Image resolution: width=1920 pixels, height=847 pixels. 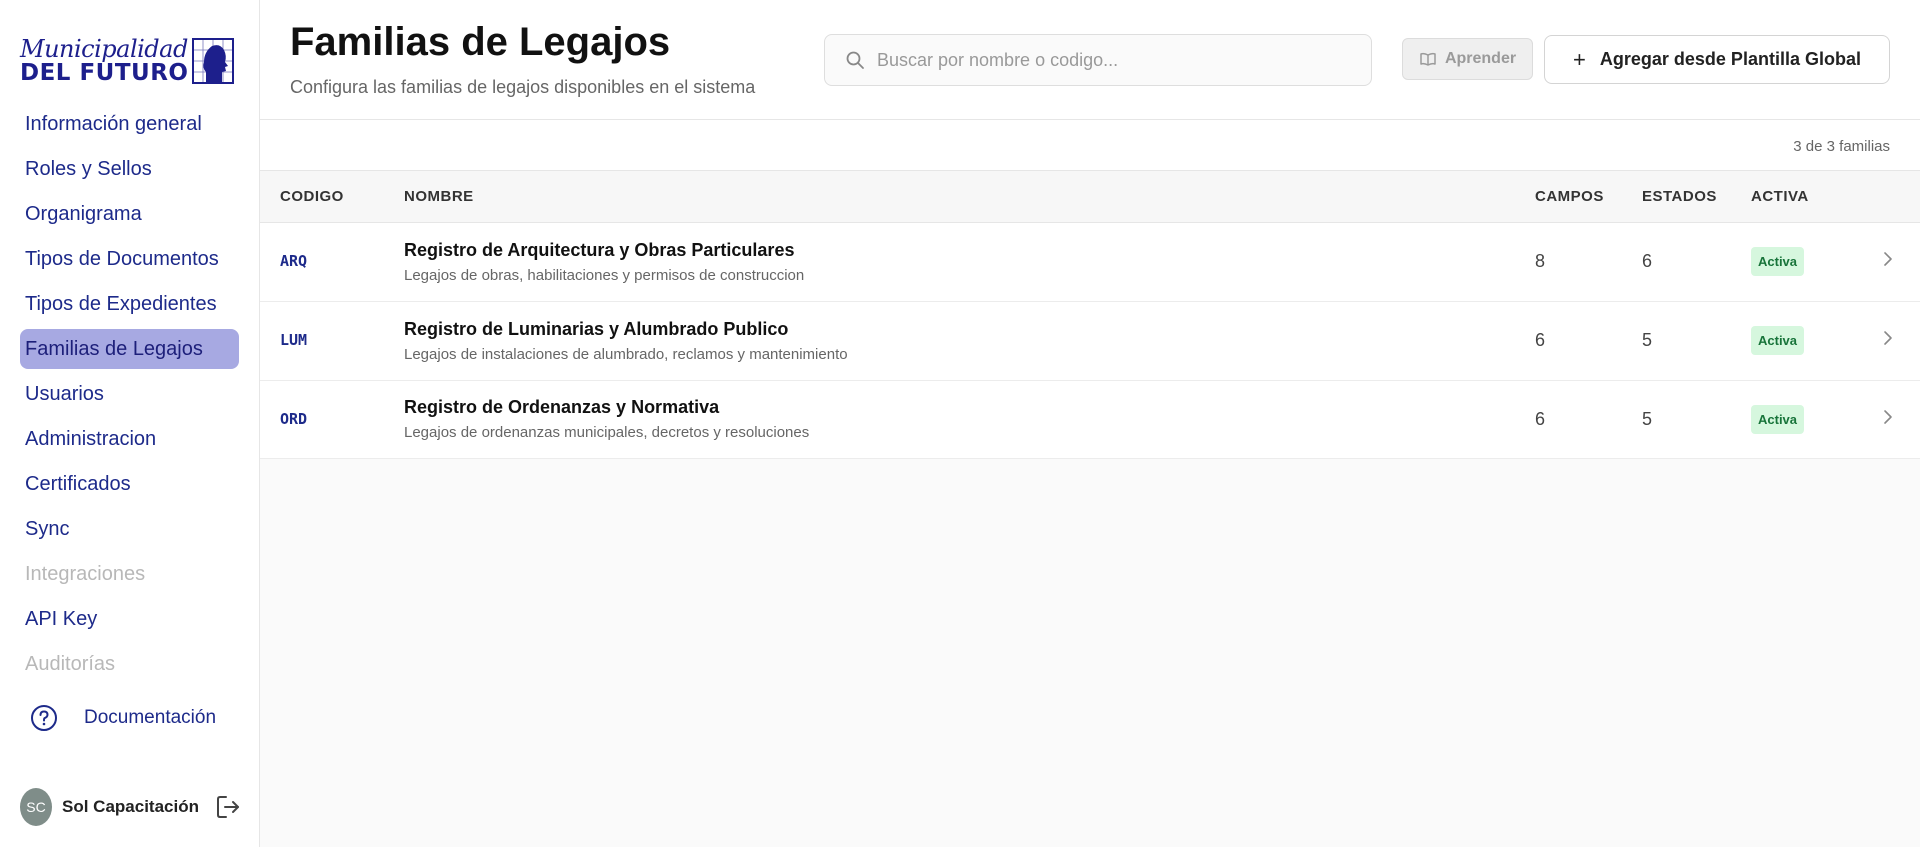 I want to click on documentation-link: Documentación, so click(x=123, y=718).